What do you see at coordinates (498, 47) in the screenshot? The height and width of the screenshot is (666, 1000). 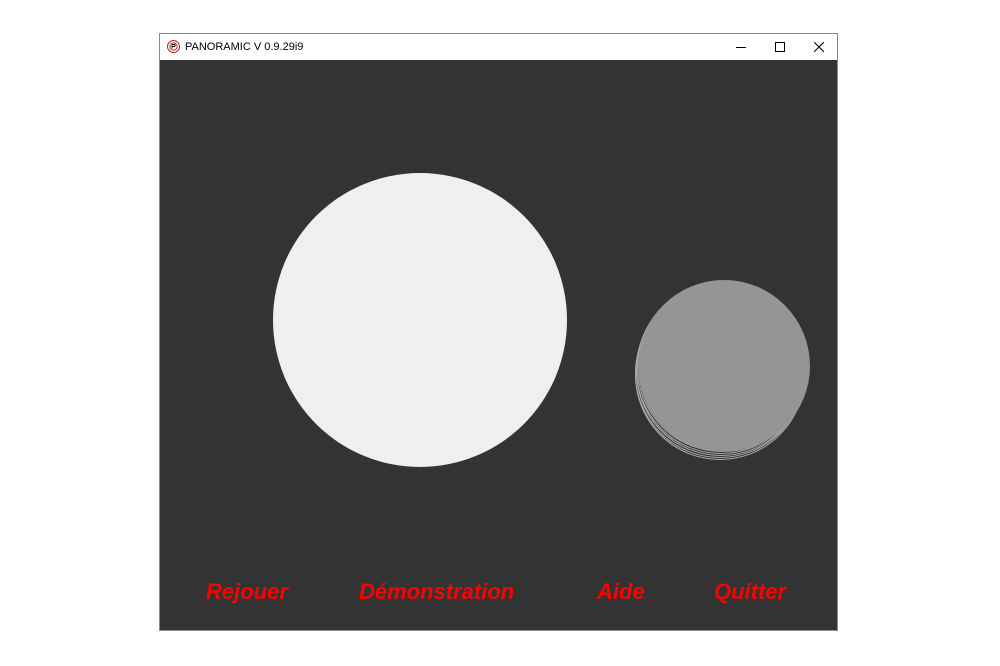 I see `title-bar: PANORAMIC V 0.9.29i9` at bounding box center [498, 47].